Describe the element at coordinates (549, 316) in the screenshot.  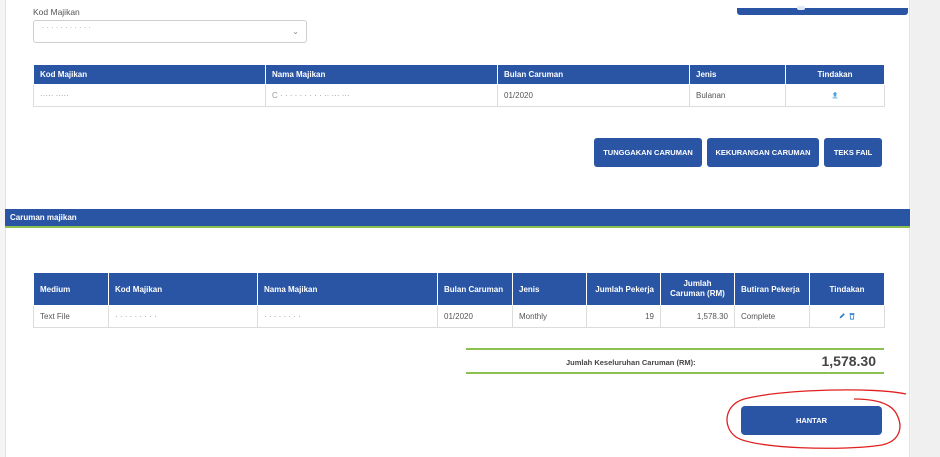
I see `cell-jenis: Monthly` at that location.